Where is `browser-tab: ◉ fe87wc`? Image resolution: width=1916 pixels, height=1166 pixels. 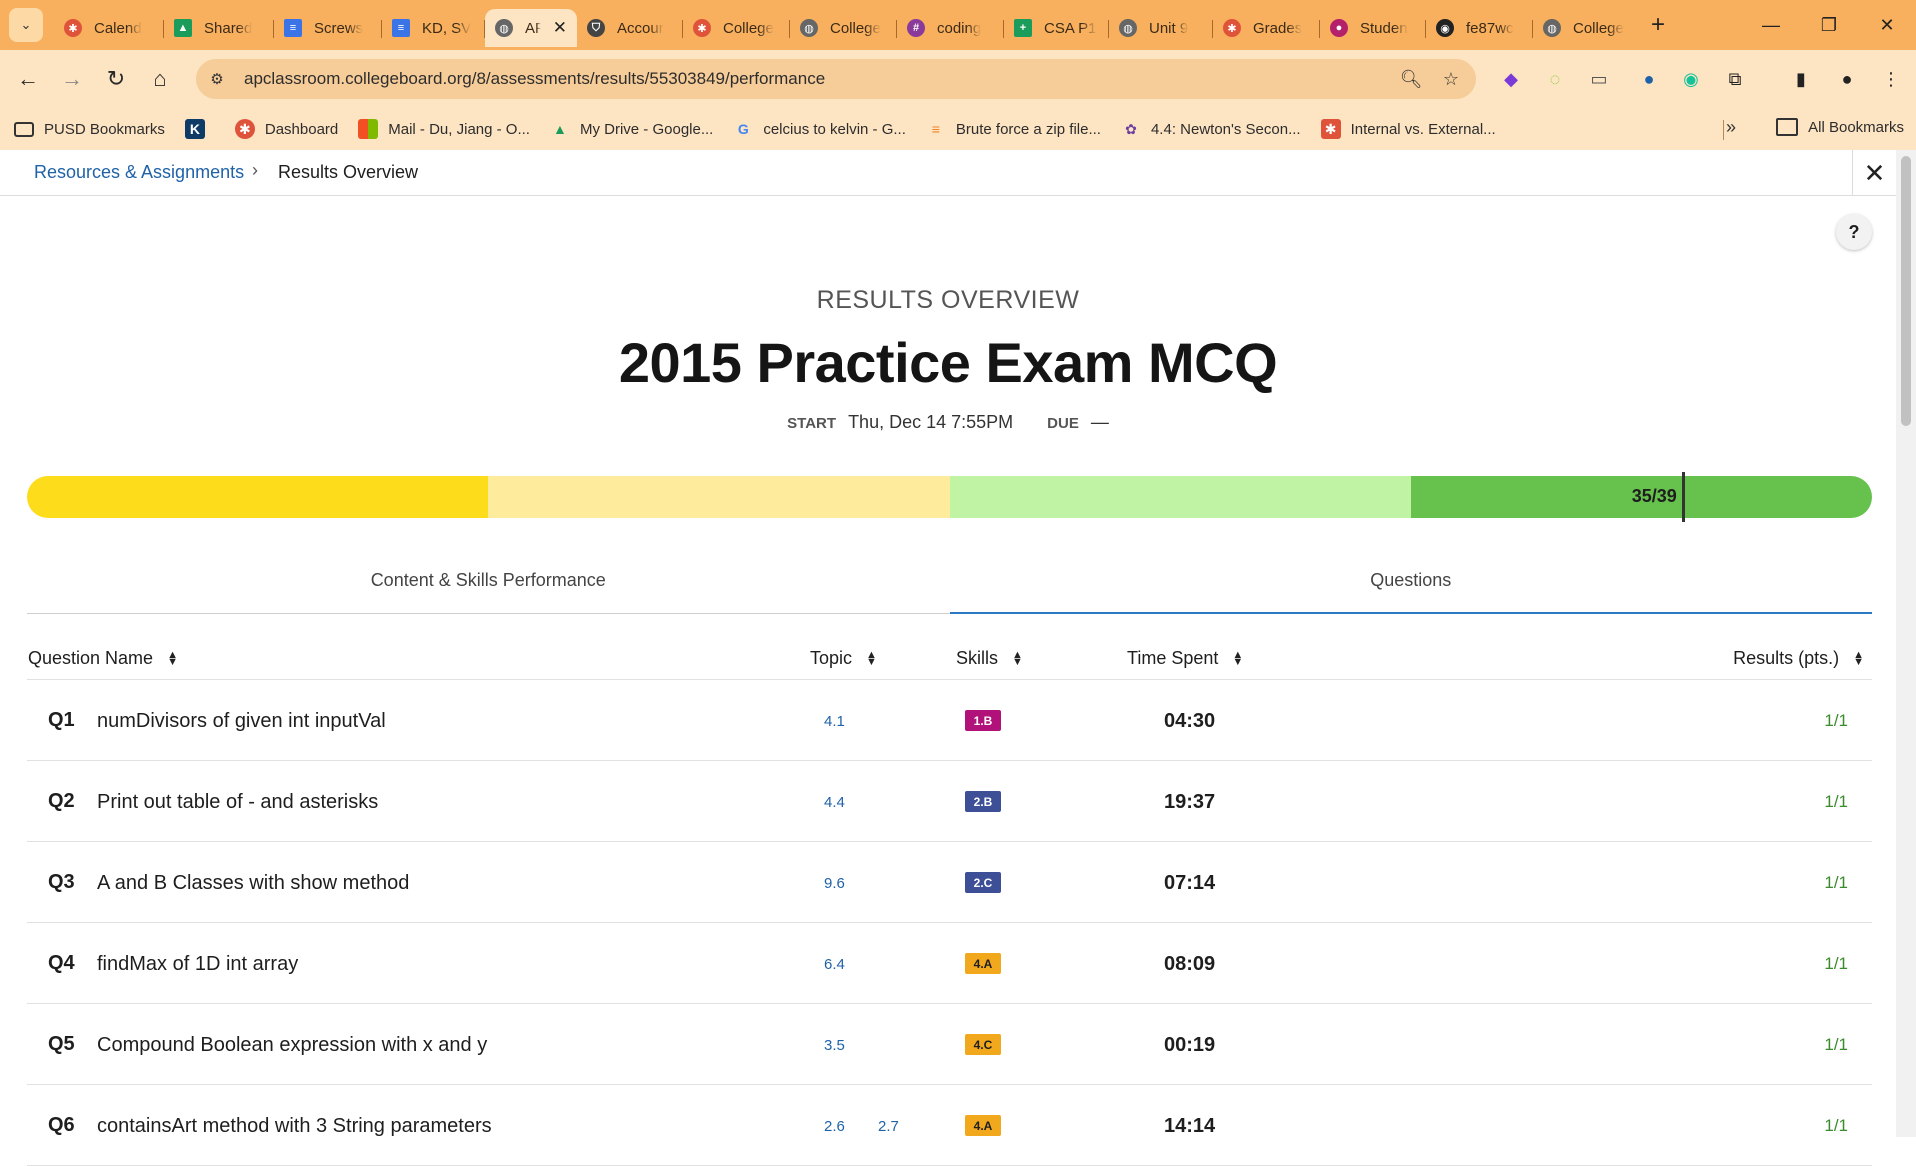 browser-tab: ◉ fe87wc is located at coordinates (1479, 28).